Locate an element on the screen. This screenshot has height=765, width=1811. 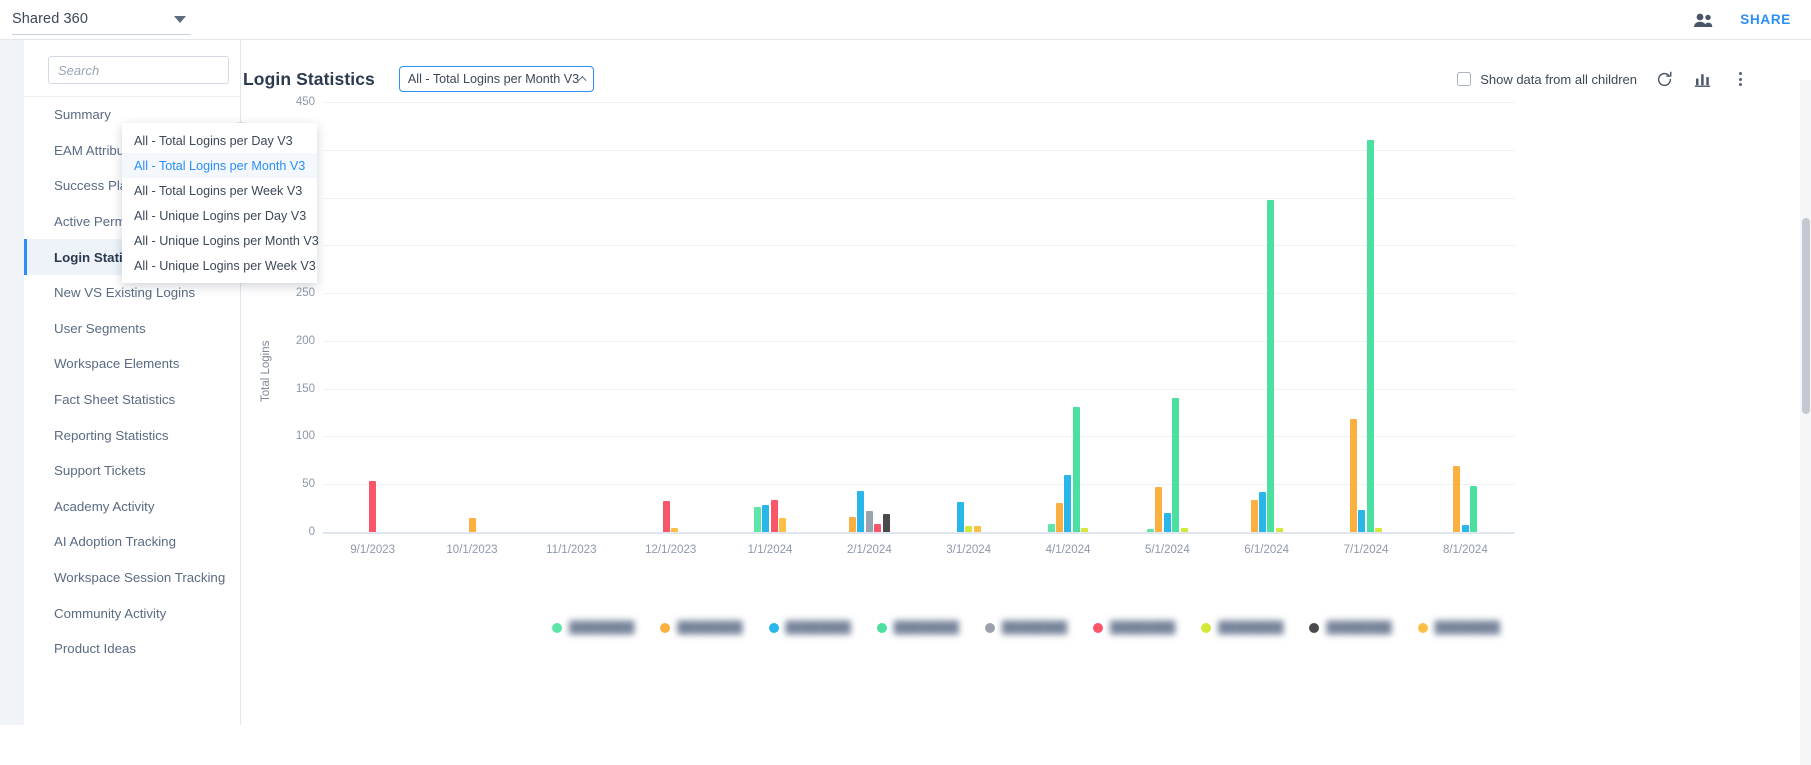
x-axis-tick: 6/1/2024 is located at coordinates (1267, 550).